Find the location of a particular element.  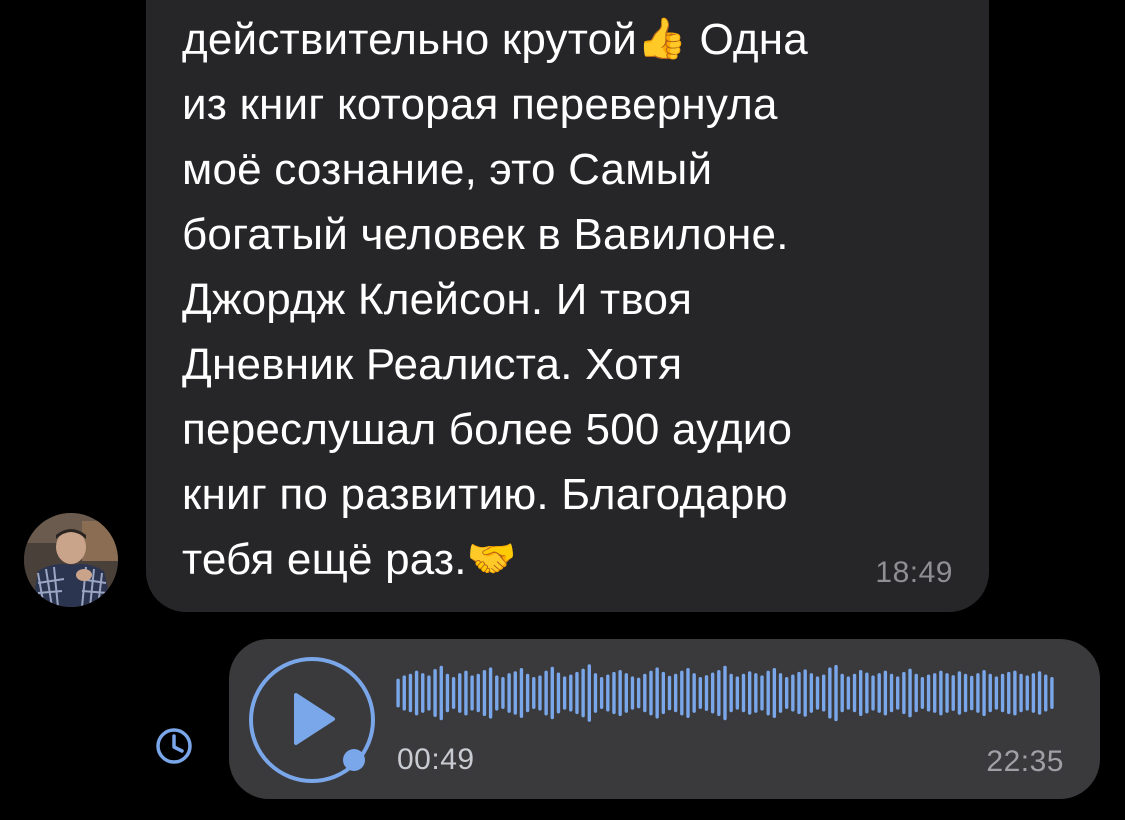

message-line: моё сознание, это Самый is located at coordinates (447, 169).